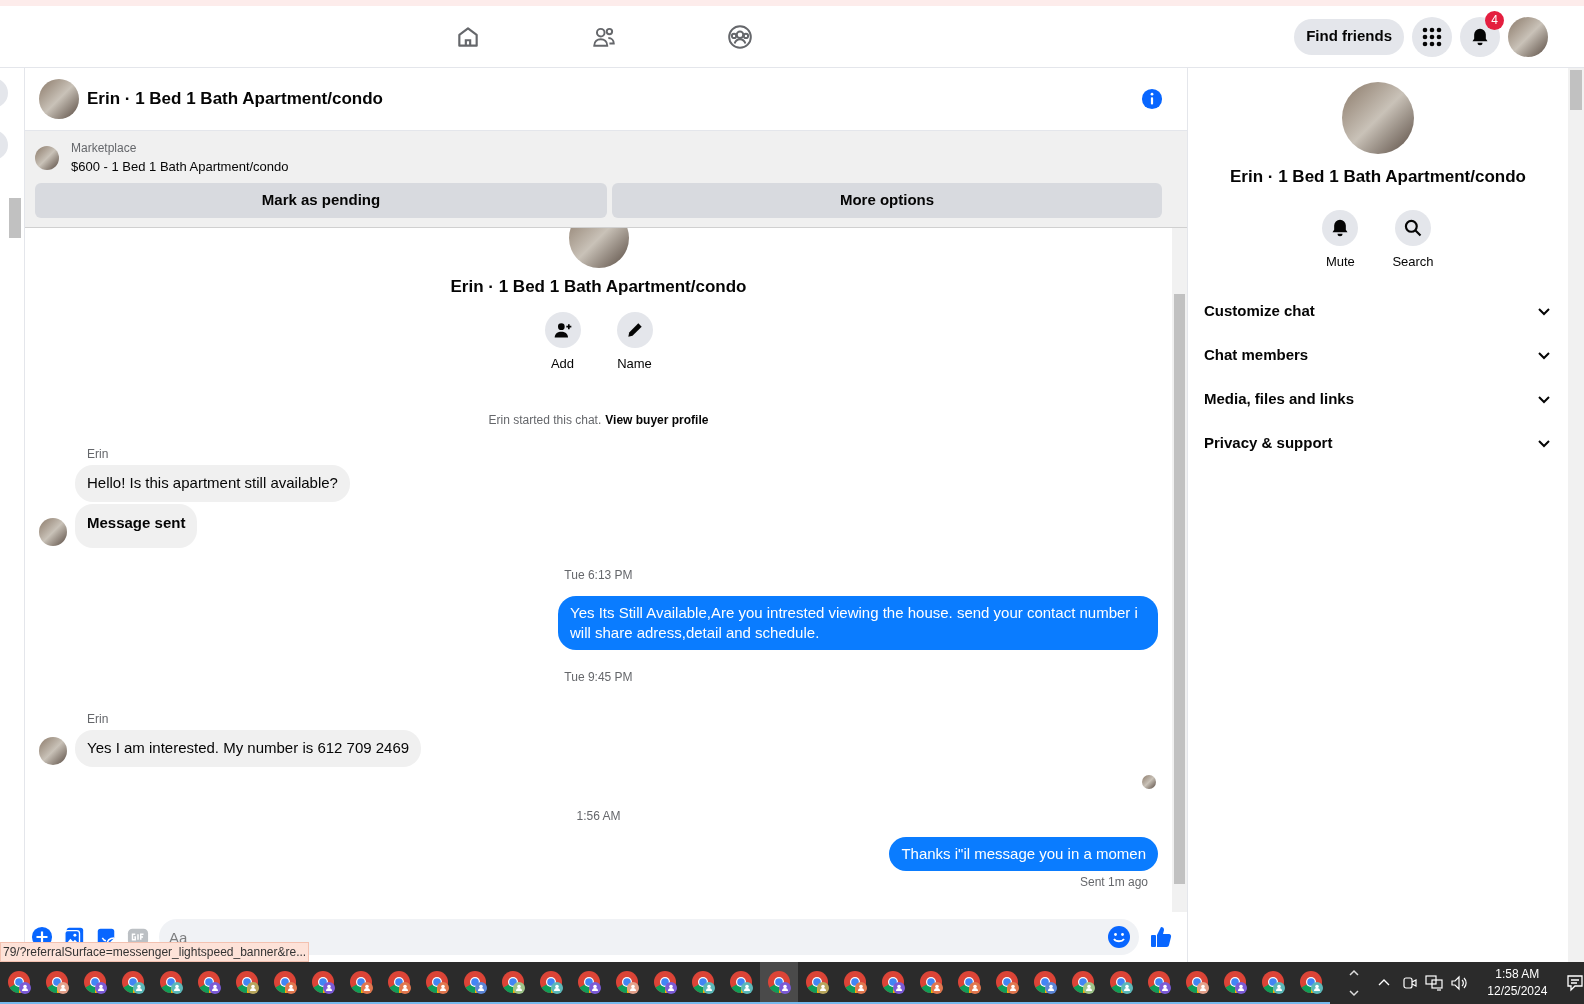 The width and height of the screenshot is (1584, 1004). What do you see at coordinates (1340, 261) in the screenshot?
I see `action-label: Mute` at bounding box center [1340, 261].